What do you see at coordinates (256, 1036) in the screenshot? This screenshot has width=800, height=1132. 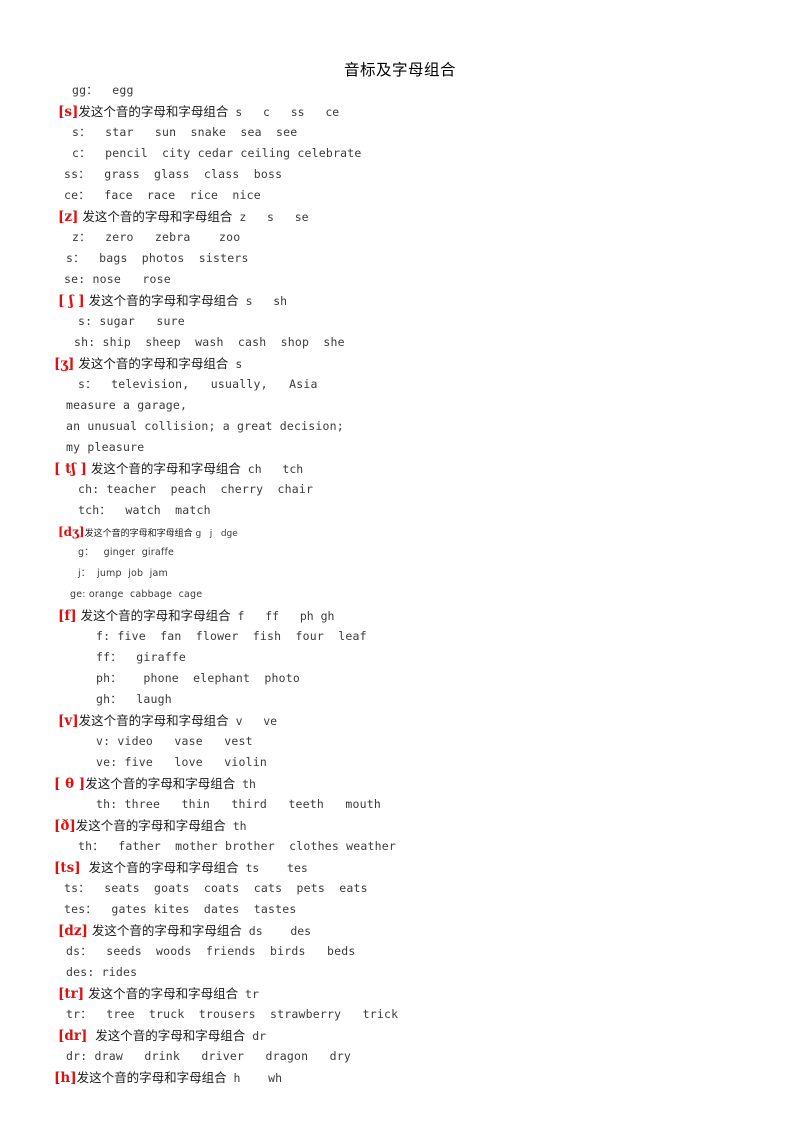 I see `letter-combinations: dr` at bounding box center [256, 1036].